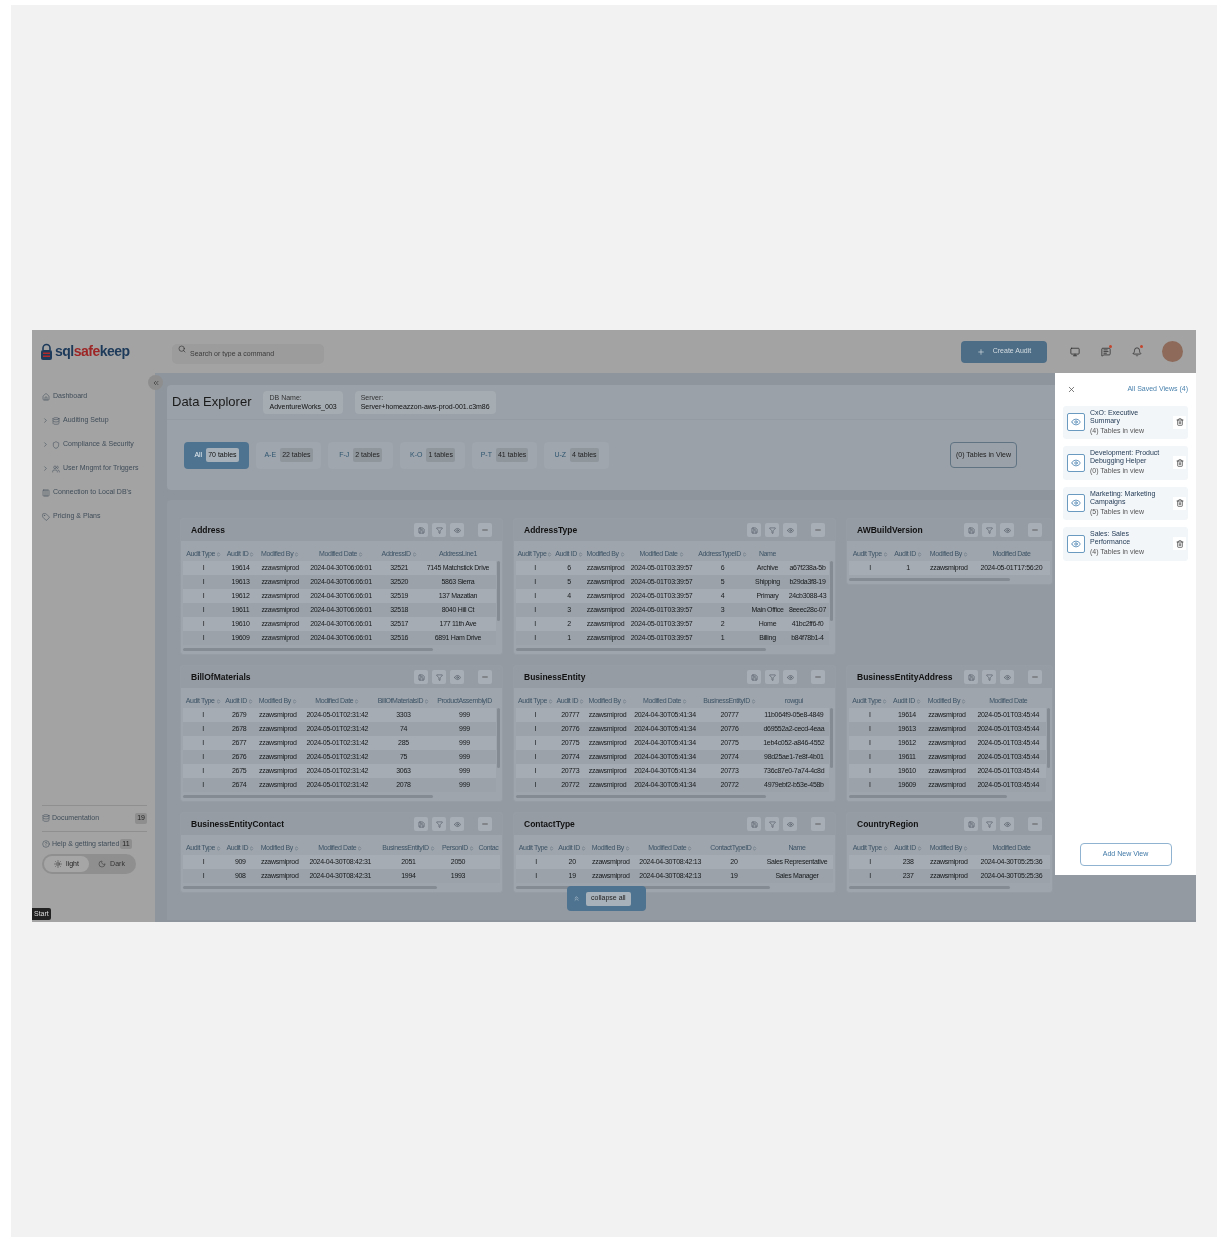 Image resolution: width=1228 pixels, height=1242 pixels. What do you see at coordinates (45, 468) in the screenshot?
I see `chevron-right-icon` at bounding box center [45, 468].